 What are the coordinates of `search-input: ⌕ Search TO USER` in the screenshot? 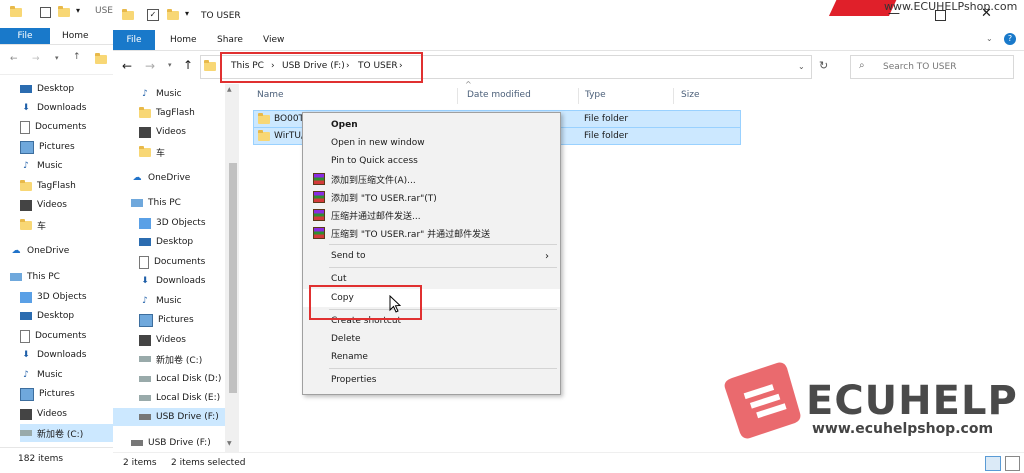 It's located at (932, 67).